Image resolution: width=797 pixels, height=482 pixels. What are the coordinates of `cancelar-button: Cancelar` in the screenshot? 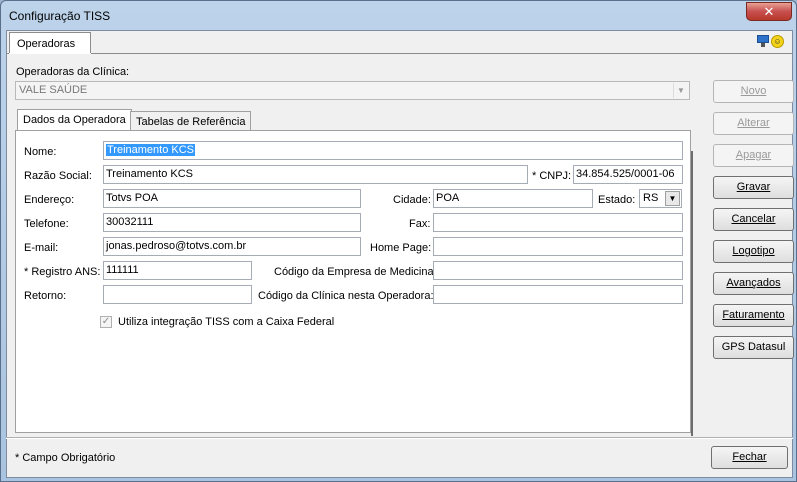 It's located at (753, 219).